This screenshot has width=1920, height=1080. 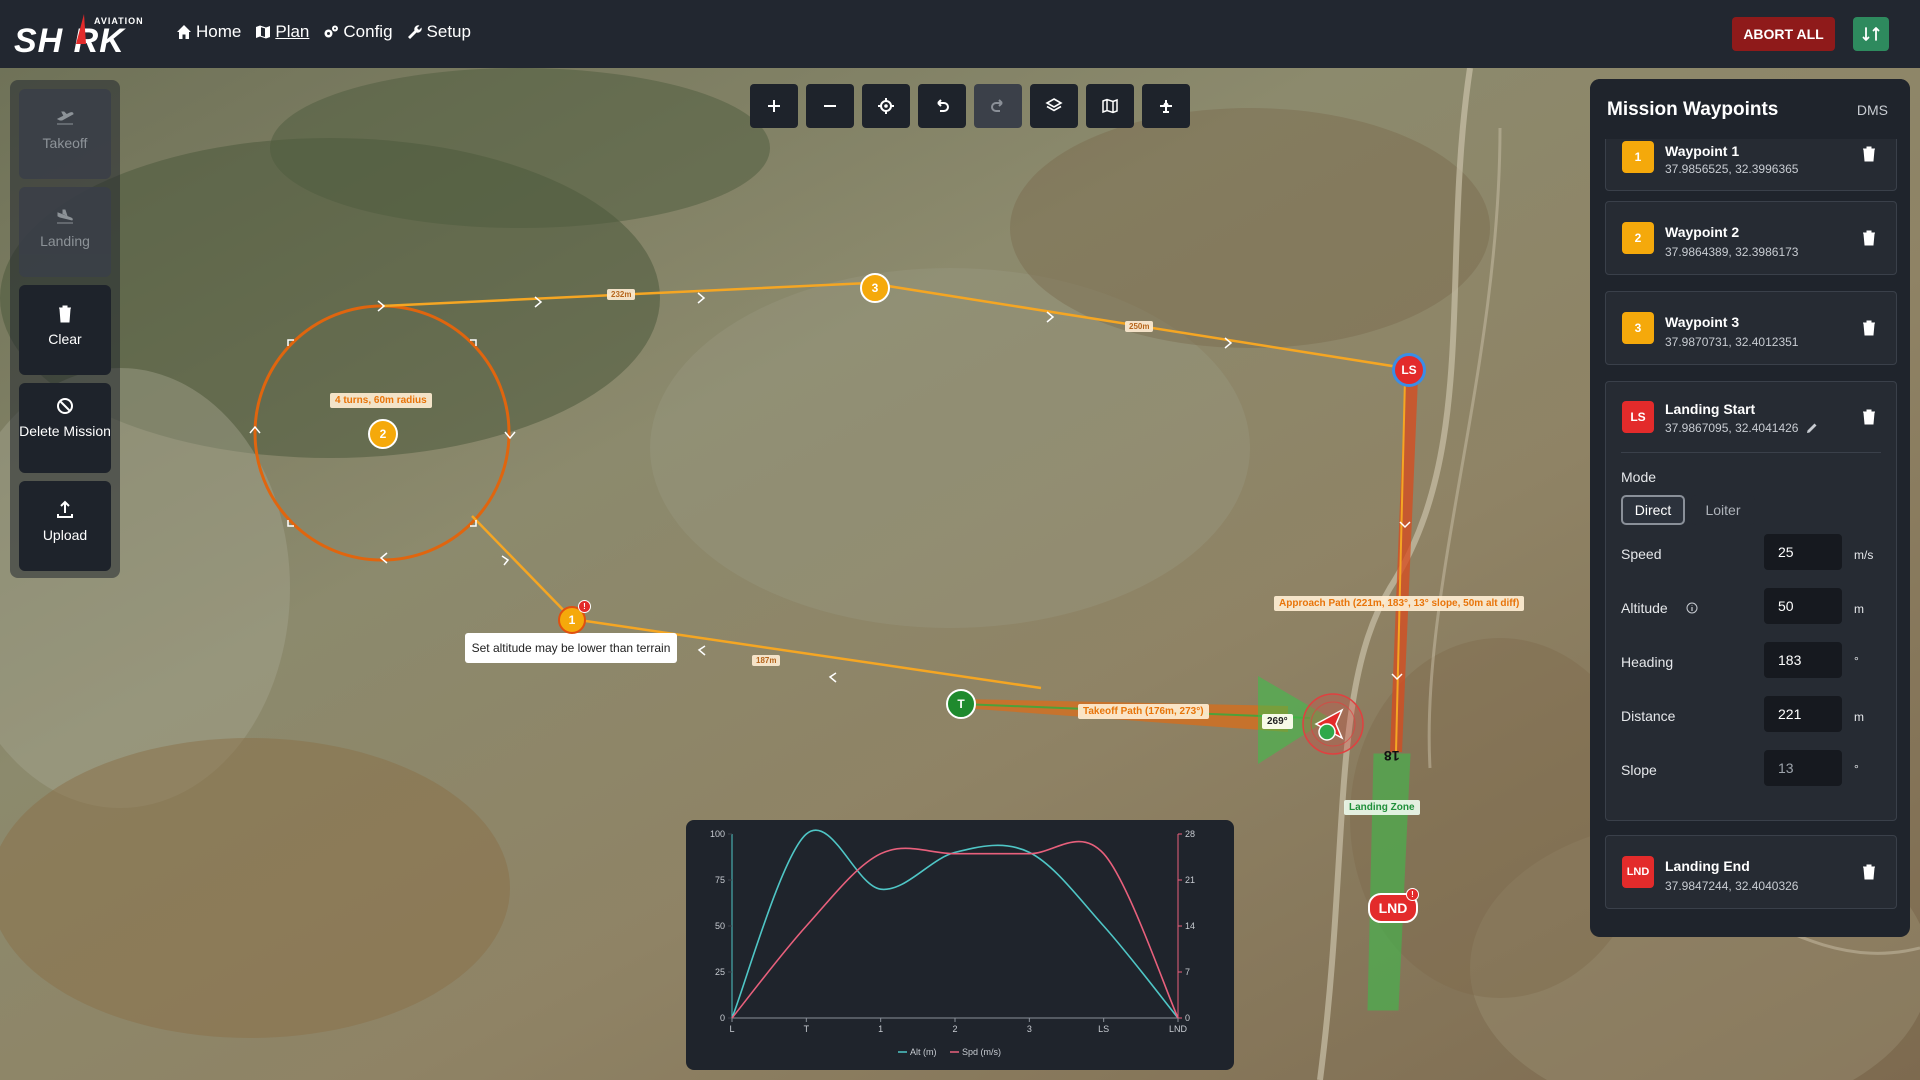 What do you see at coordinates (1702, 322) in the screenshot?
I see `waypoint-name: Waypoint 3` at bounding box center [1702, 322].